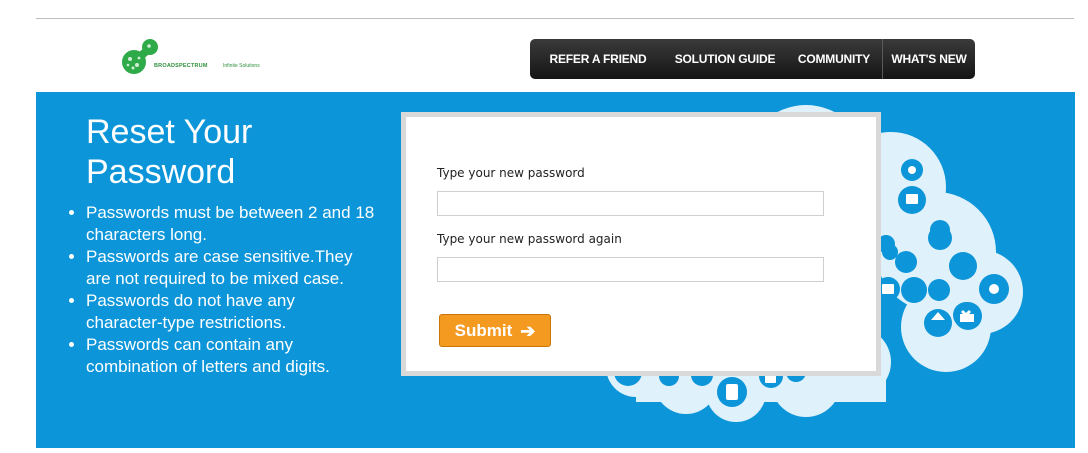 This screenshot has width=1088, height=453. I want to click on arrow-right-icon: ➔, so click(528, 330).